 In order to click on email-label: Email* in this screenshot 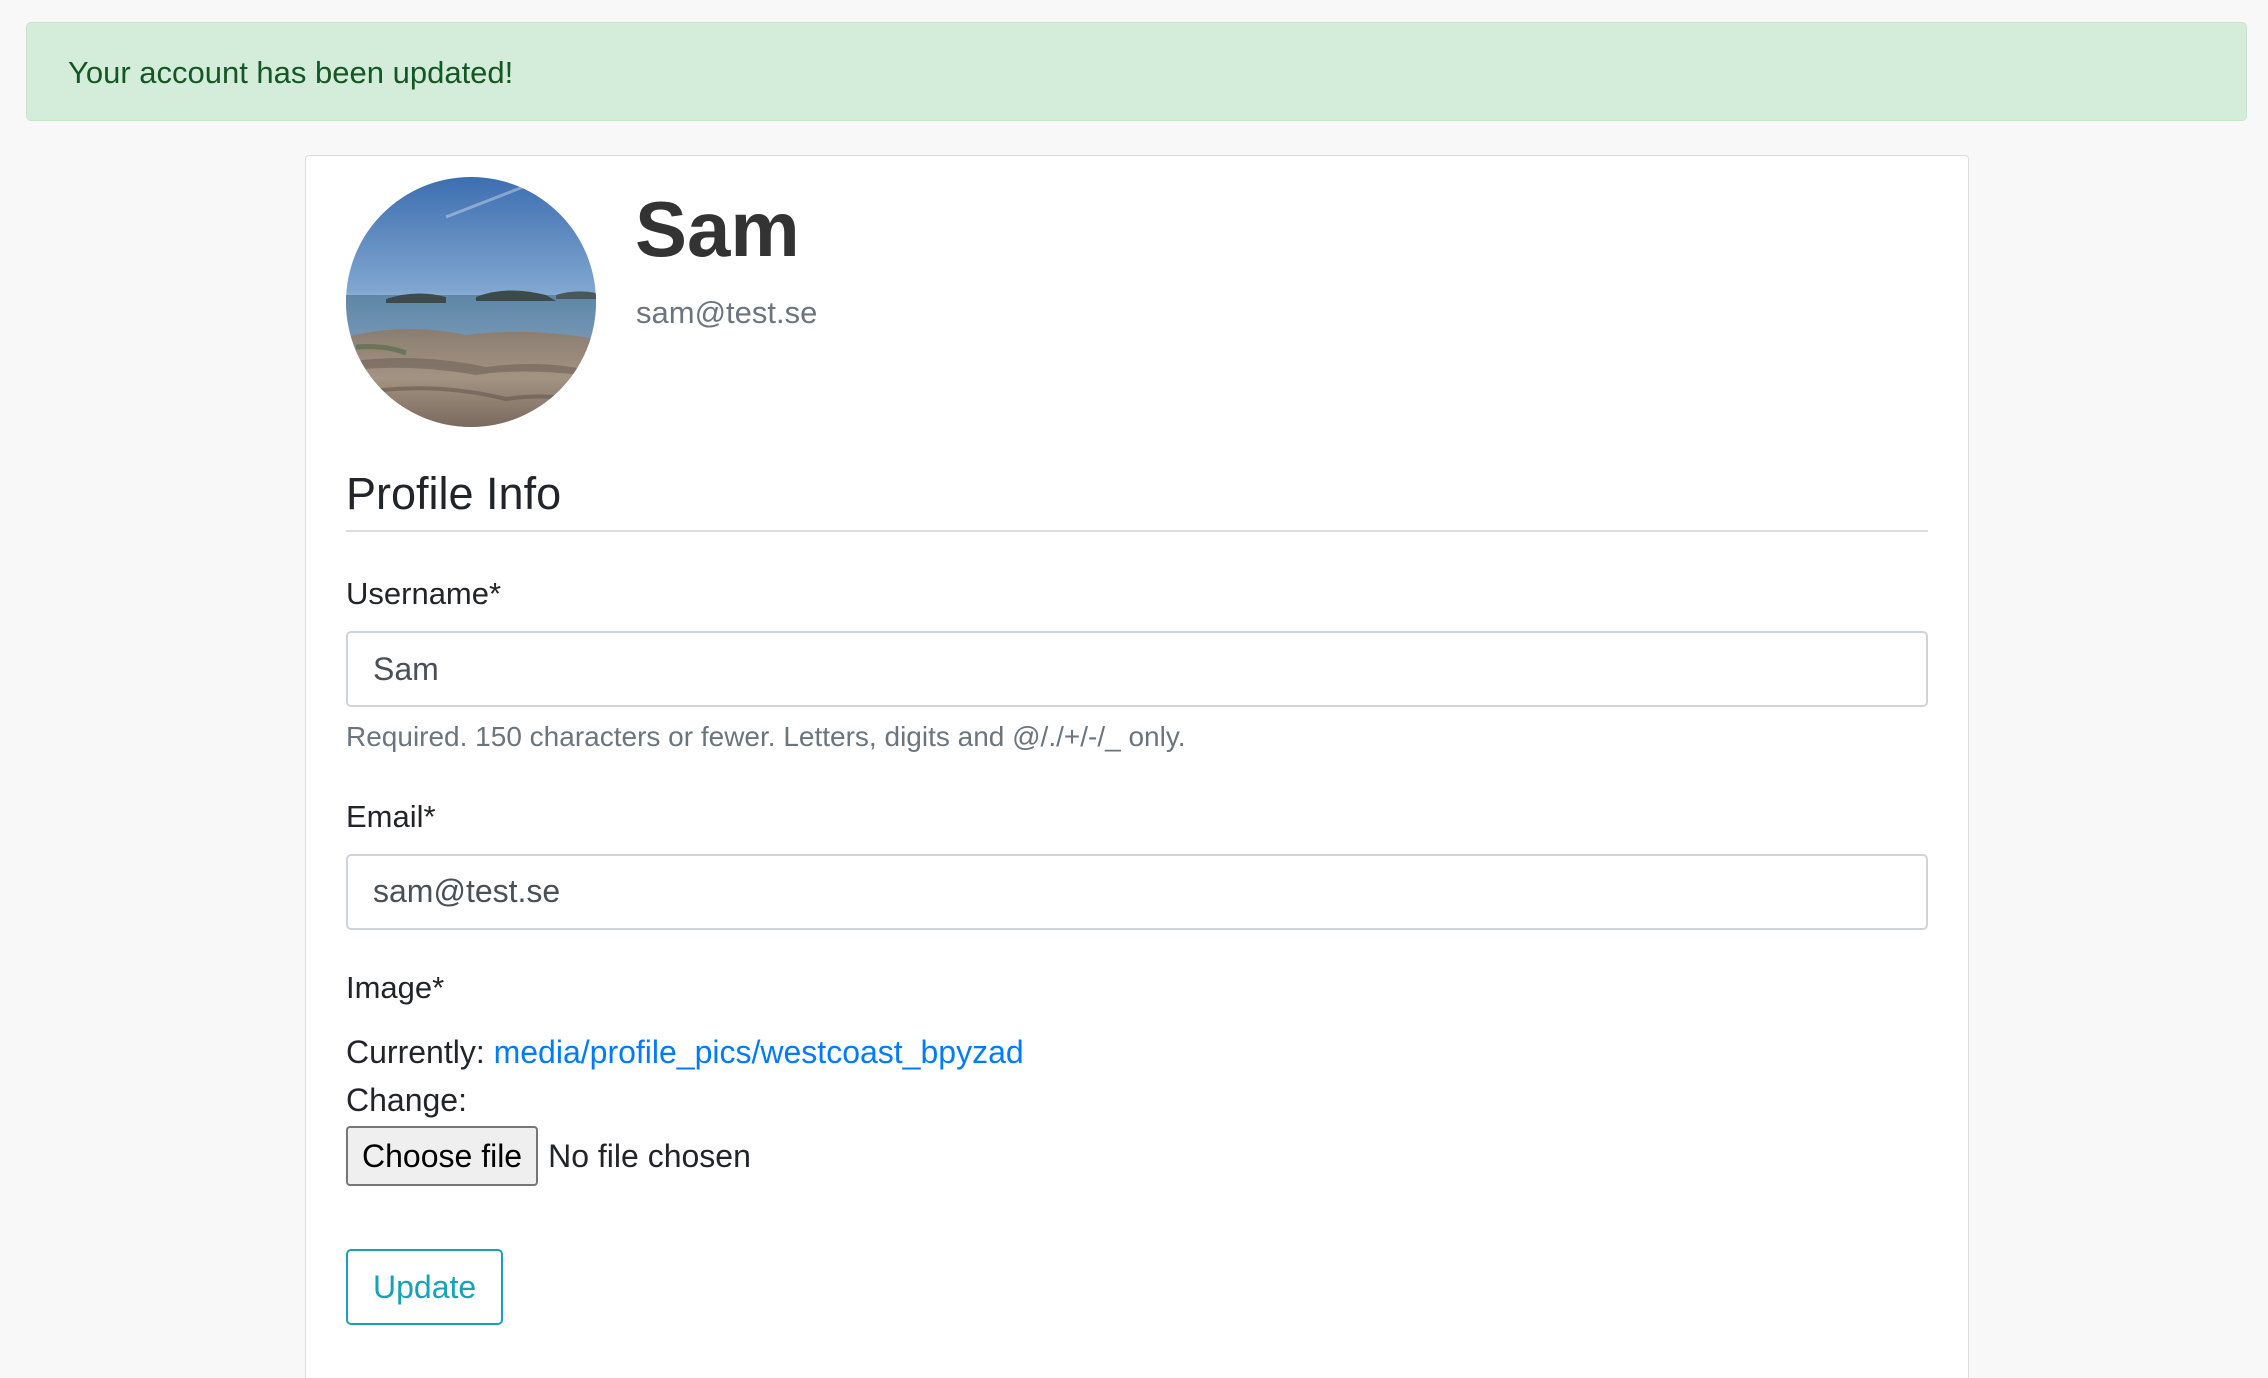, I will do `click(391, 816)`.